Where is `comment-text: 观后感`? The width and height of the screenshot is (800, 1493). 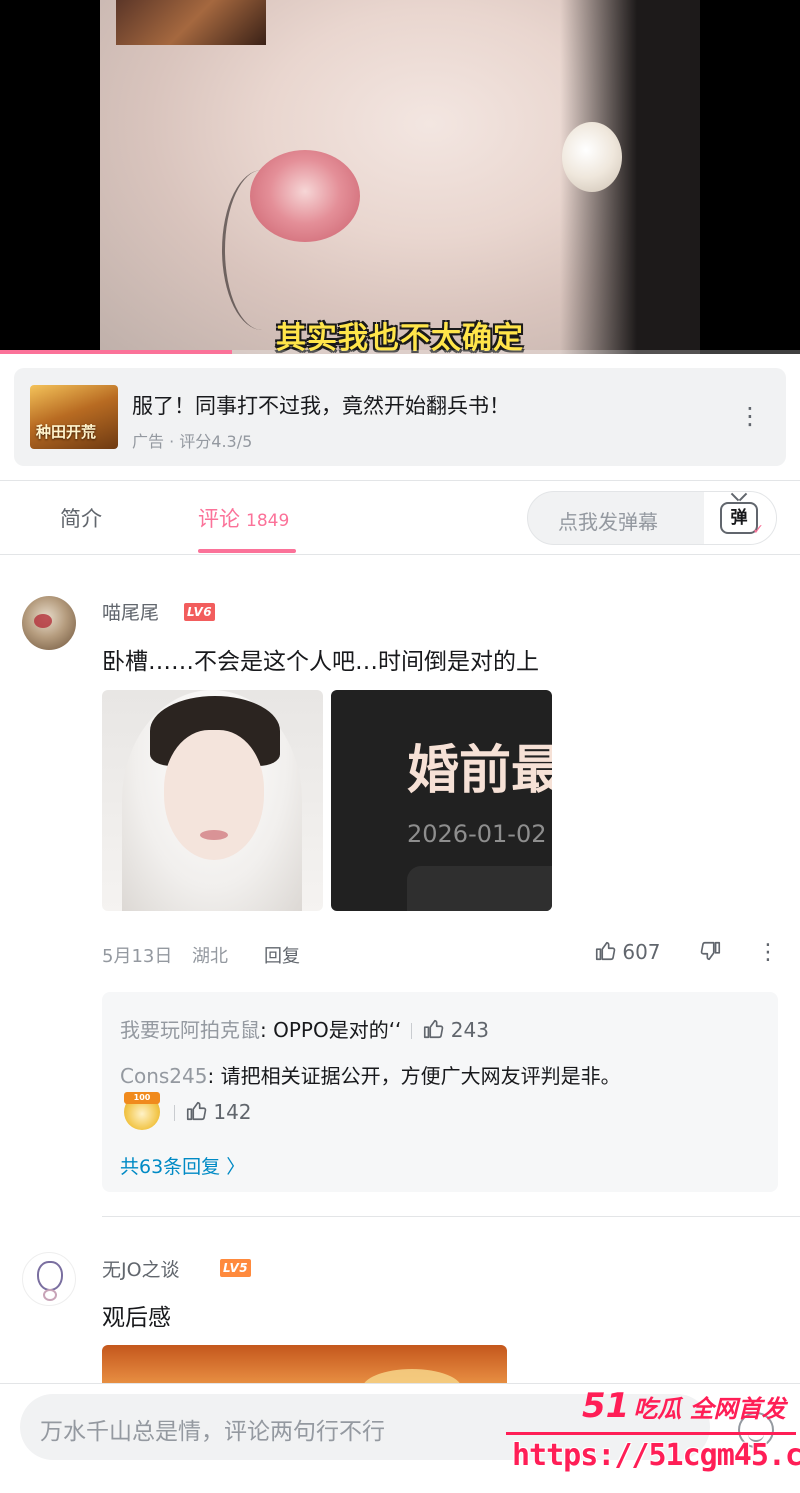 comment-text: 观后感 is located at coordinates (136, 1318).